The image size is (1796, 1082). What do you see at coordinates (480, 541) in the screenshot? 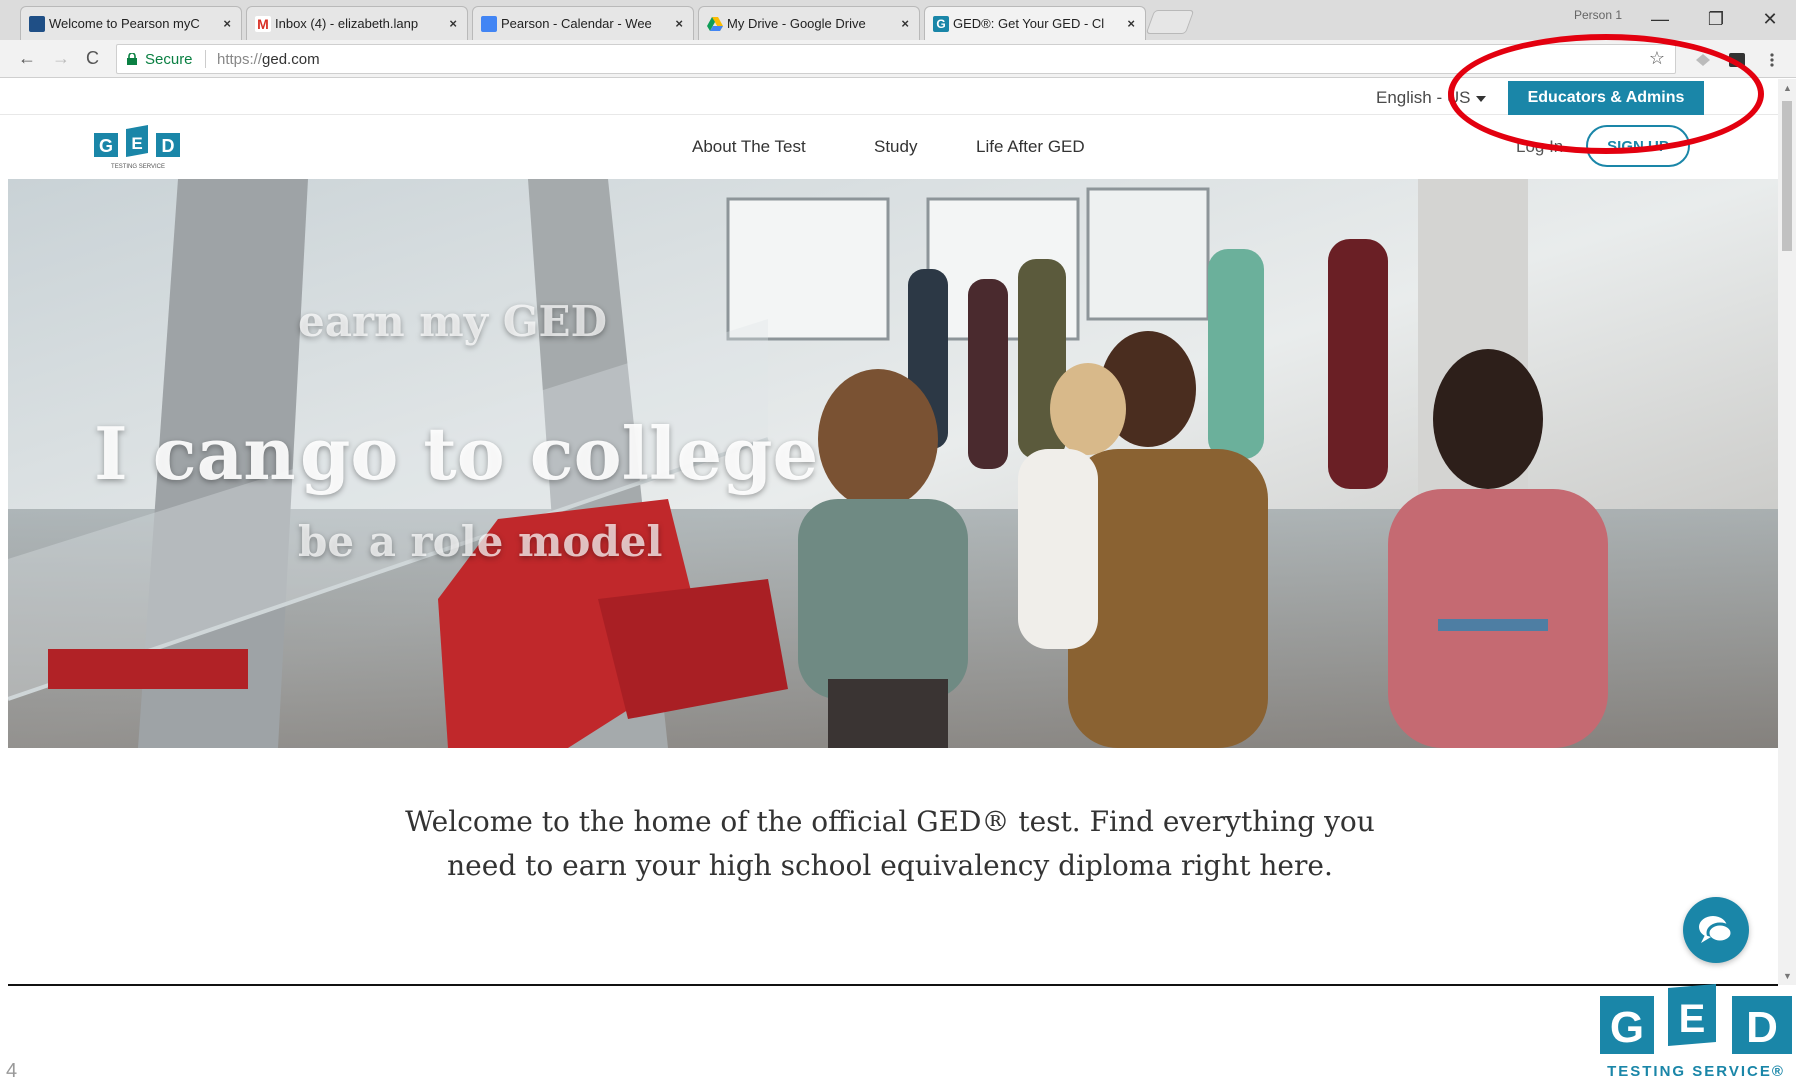
I see `hero-line-role-model: be a role model` at bounding box center [480, 541].